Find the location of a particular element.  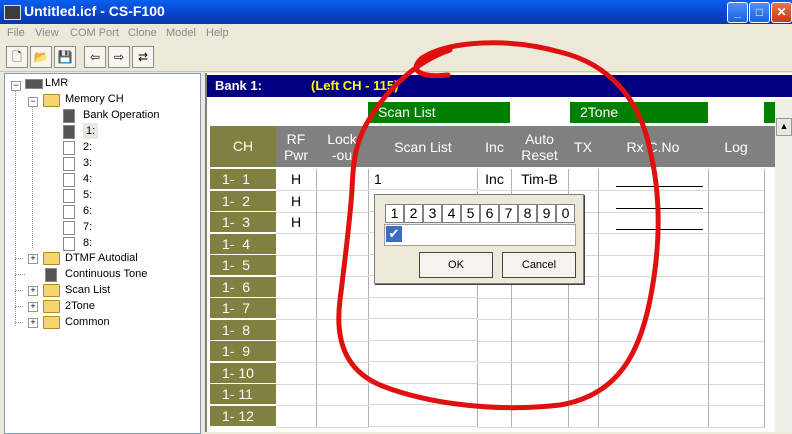

grid-cell: 1 is located at coordinates (423, 179).